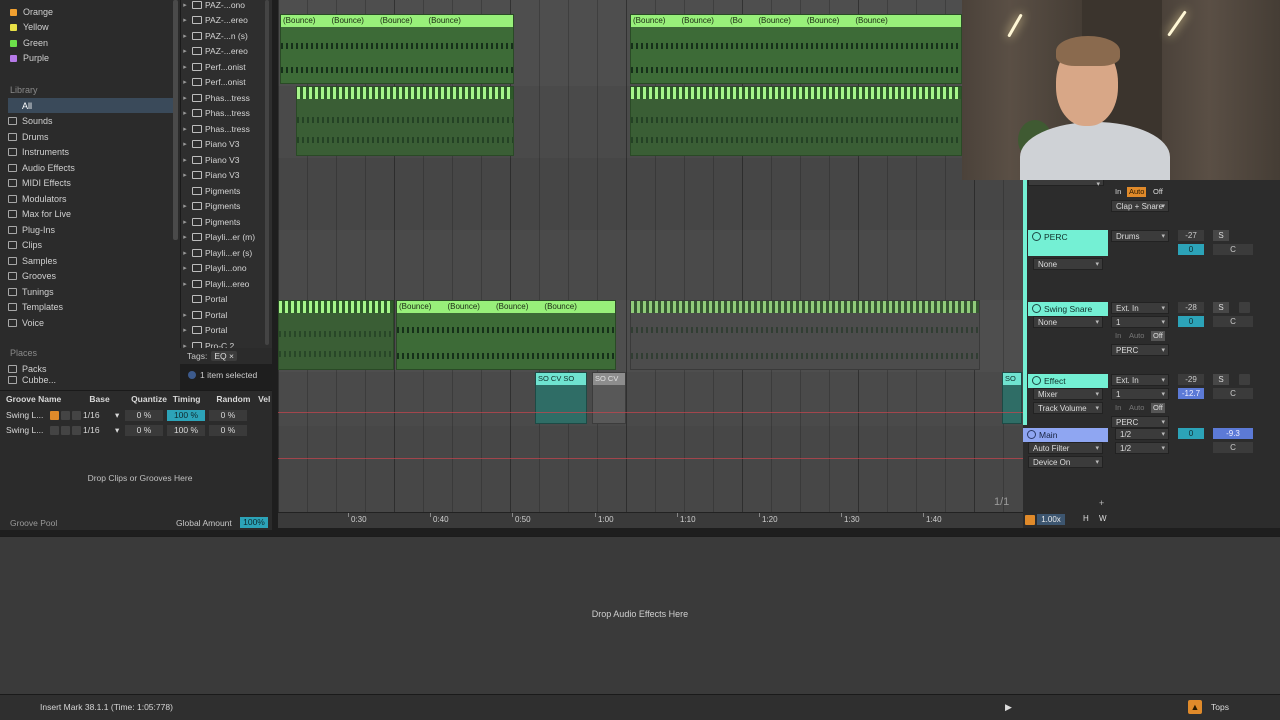 The width and height of the screenshot is (1280, 720). What do you see at coordinates (91, 105) in the screenshot?
I see `library-item: All` at bounding box center [91, 105].